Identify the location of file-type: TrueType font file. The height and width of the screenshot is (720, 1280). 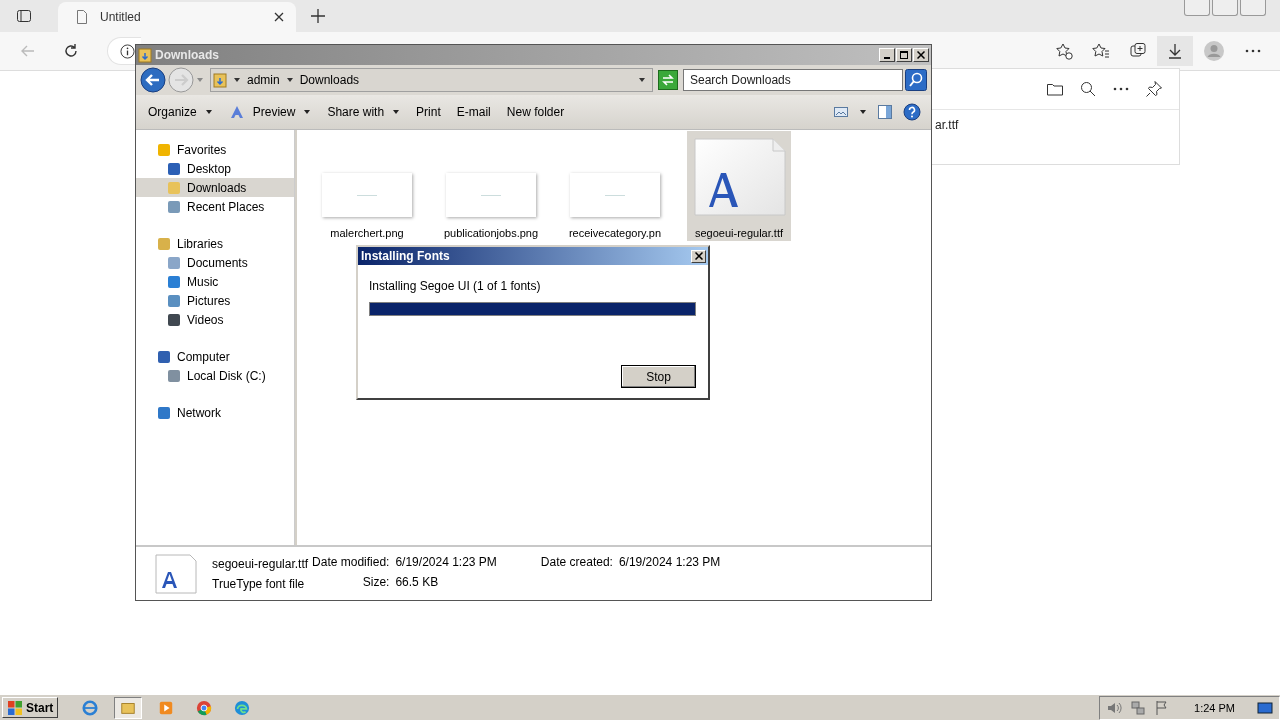
(259, 583).